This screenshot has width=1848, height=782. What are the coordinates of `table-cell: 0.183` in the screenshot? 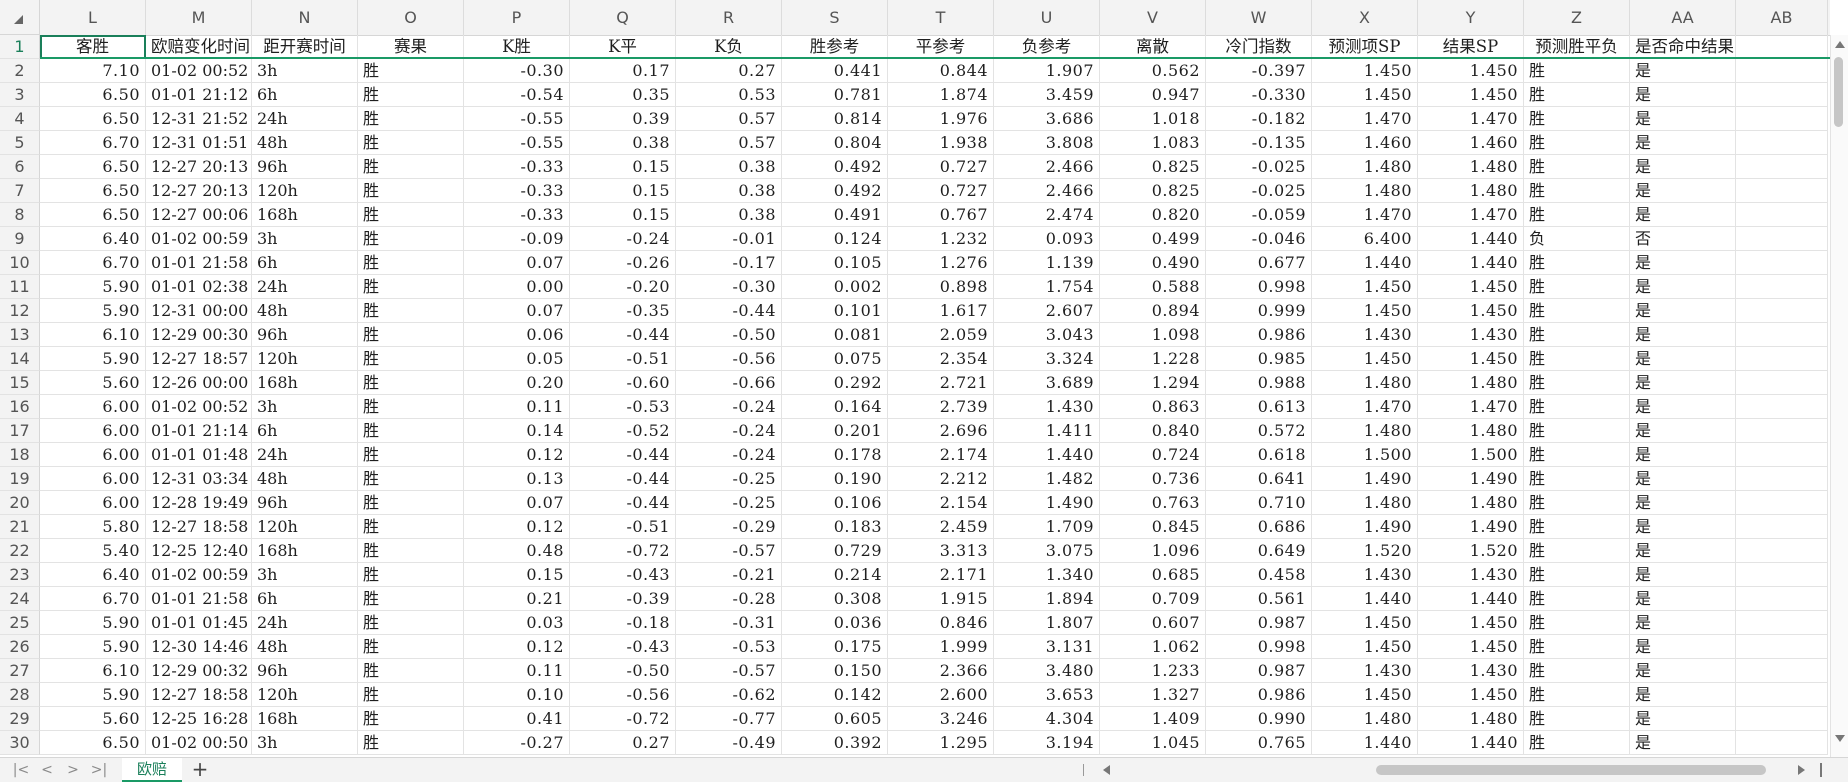 It's located at (835, 527).